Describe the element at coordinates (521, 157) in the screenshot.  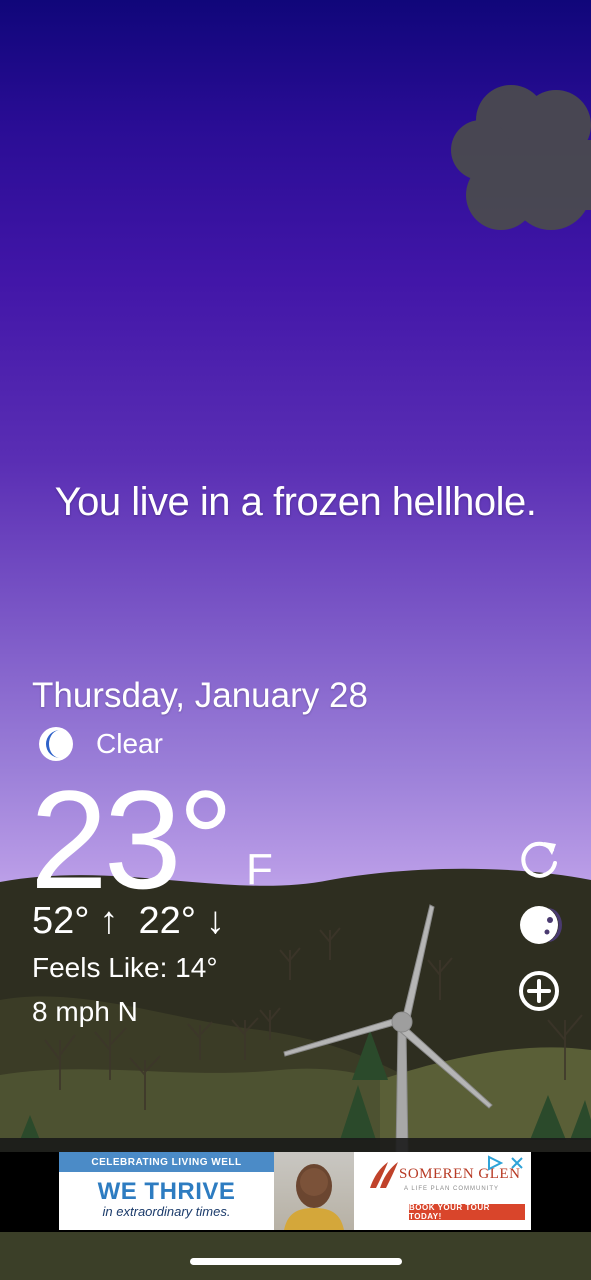
I see `cloud-icon` at that location.